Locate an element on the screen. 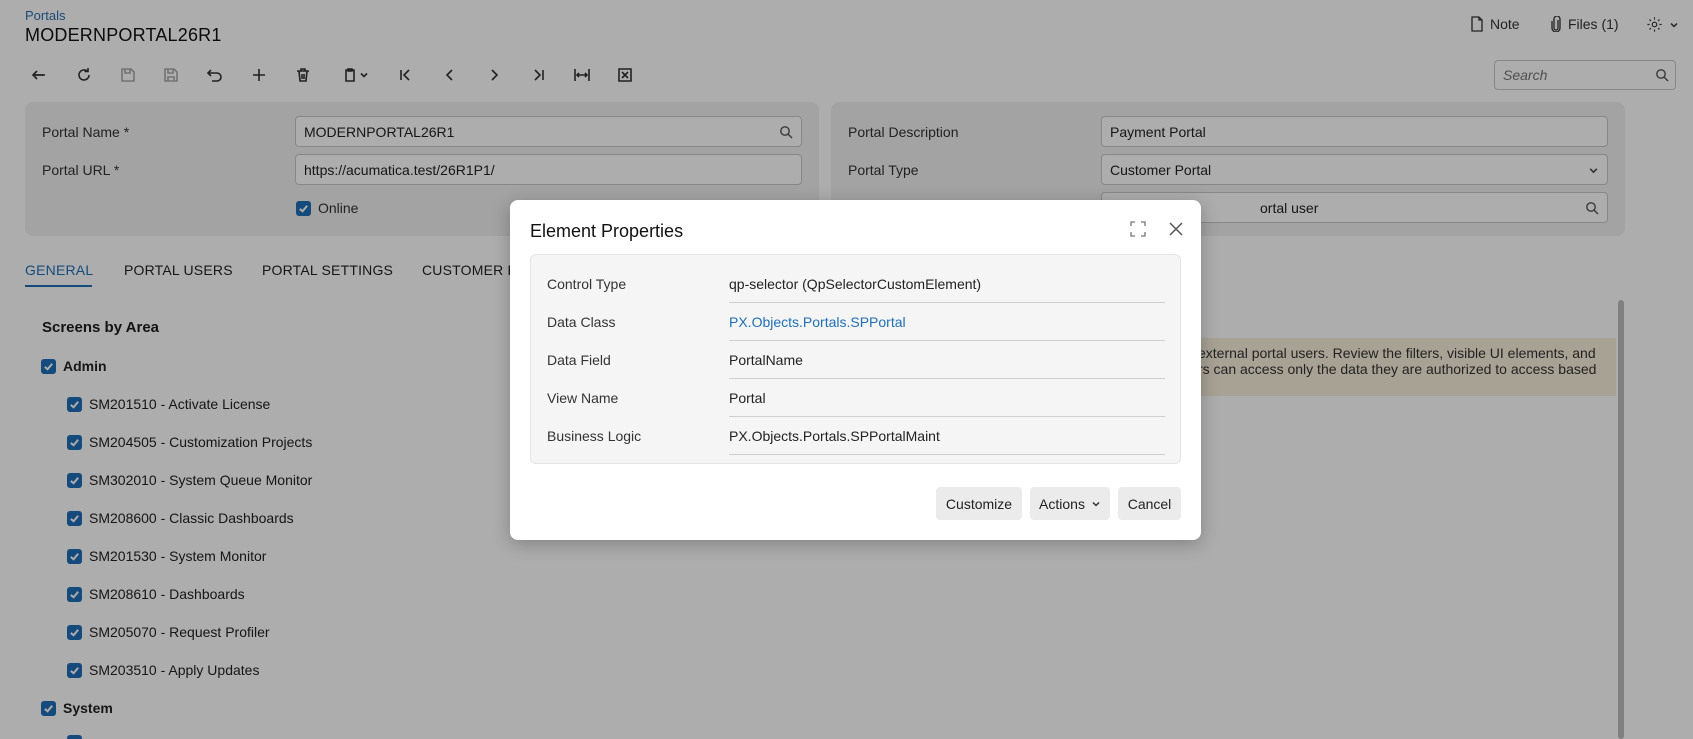  property-label: Business Logic is located at coordinates (594, 436).